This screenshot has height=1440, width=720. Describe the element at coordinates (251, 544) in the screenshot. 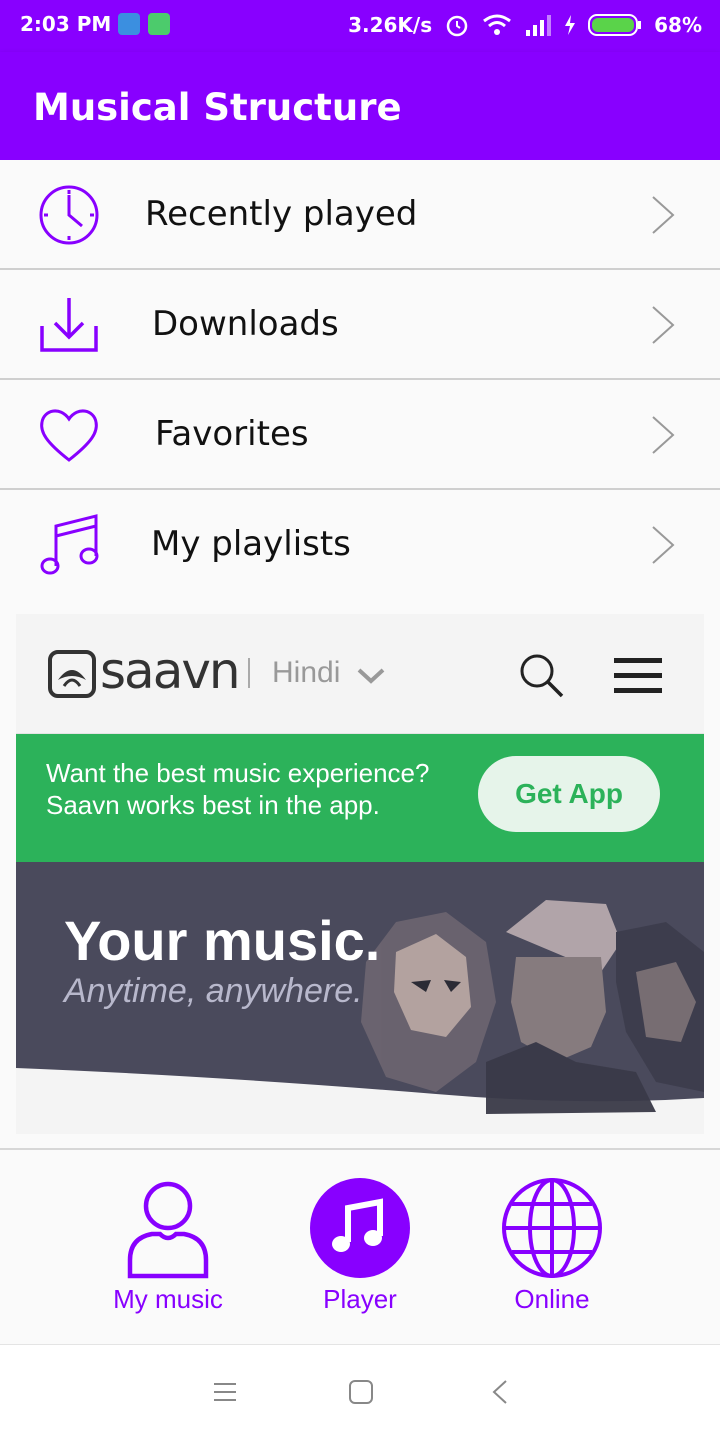

I see `menu-item-label: My playlists` at that location.